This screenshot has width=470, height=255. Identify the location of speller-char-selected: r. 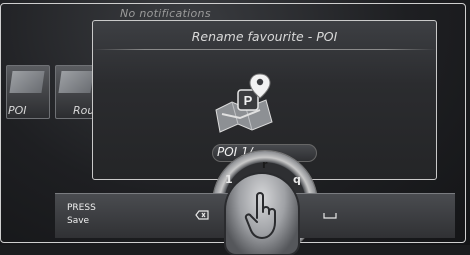
(264, 164).